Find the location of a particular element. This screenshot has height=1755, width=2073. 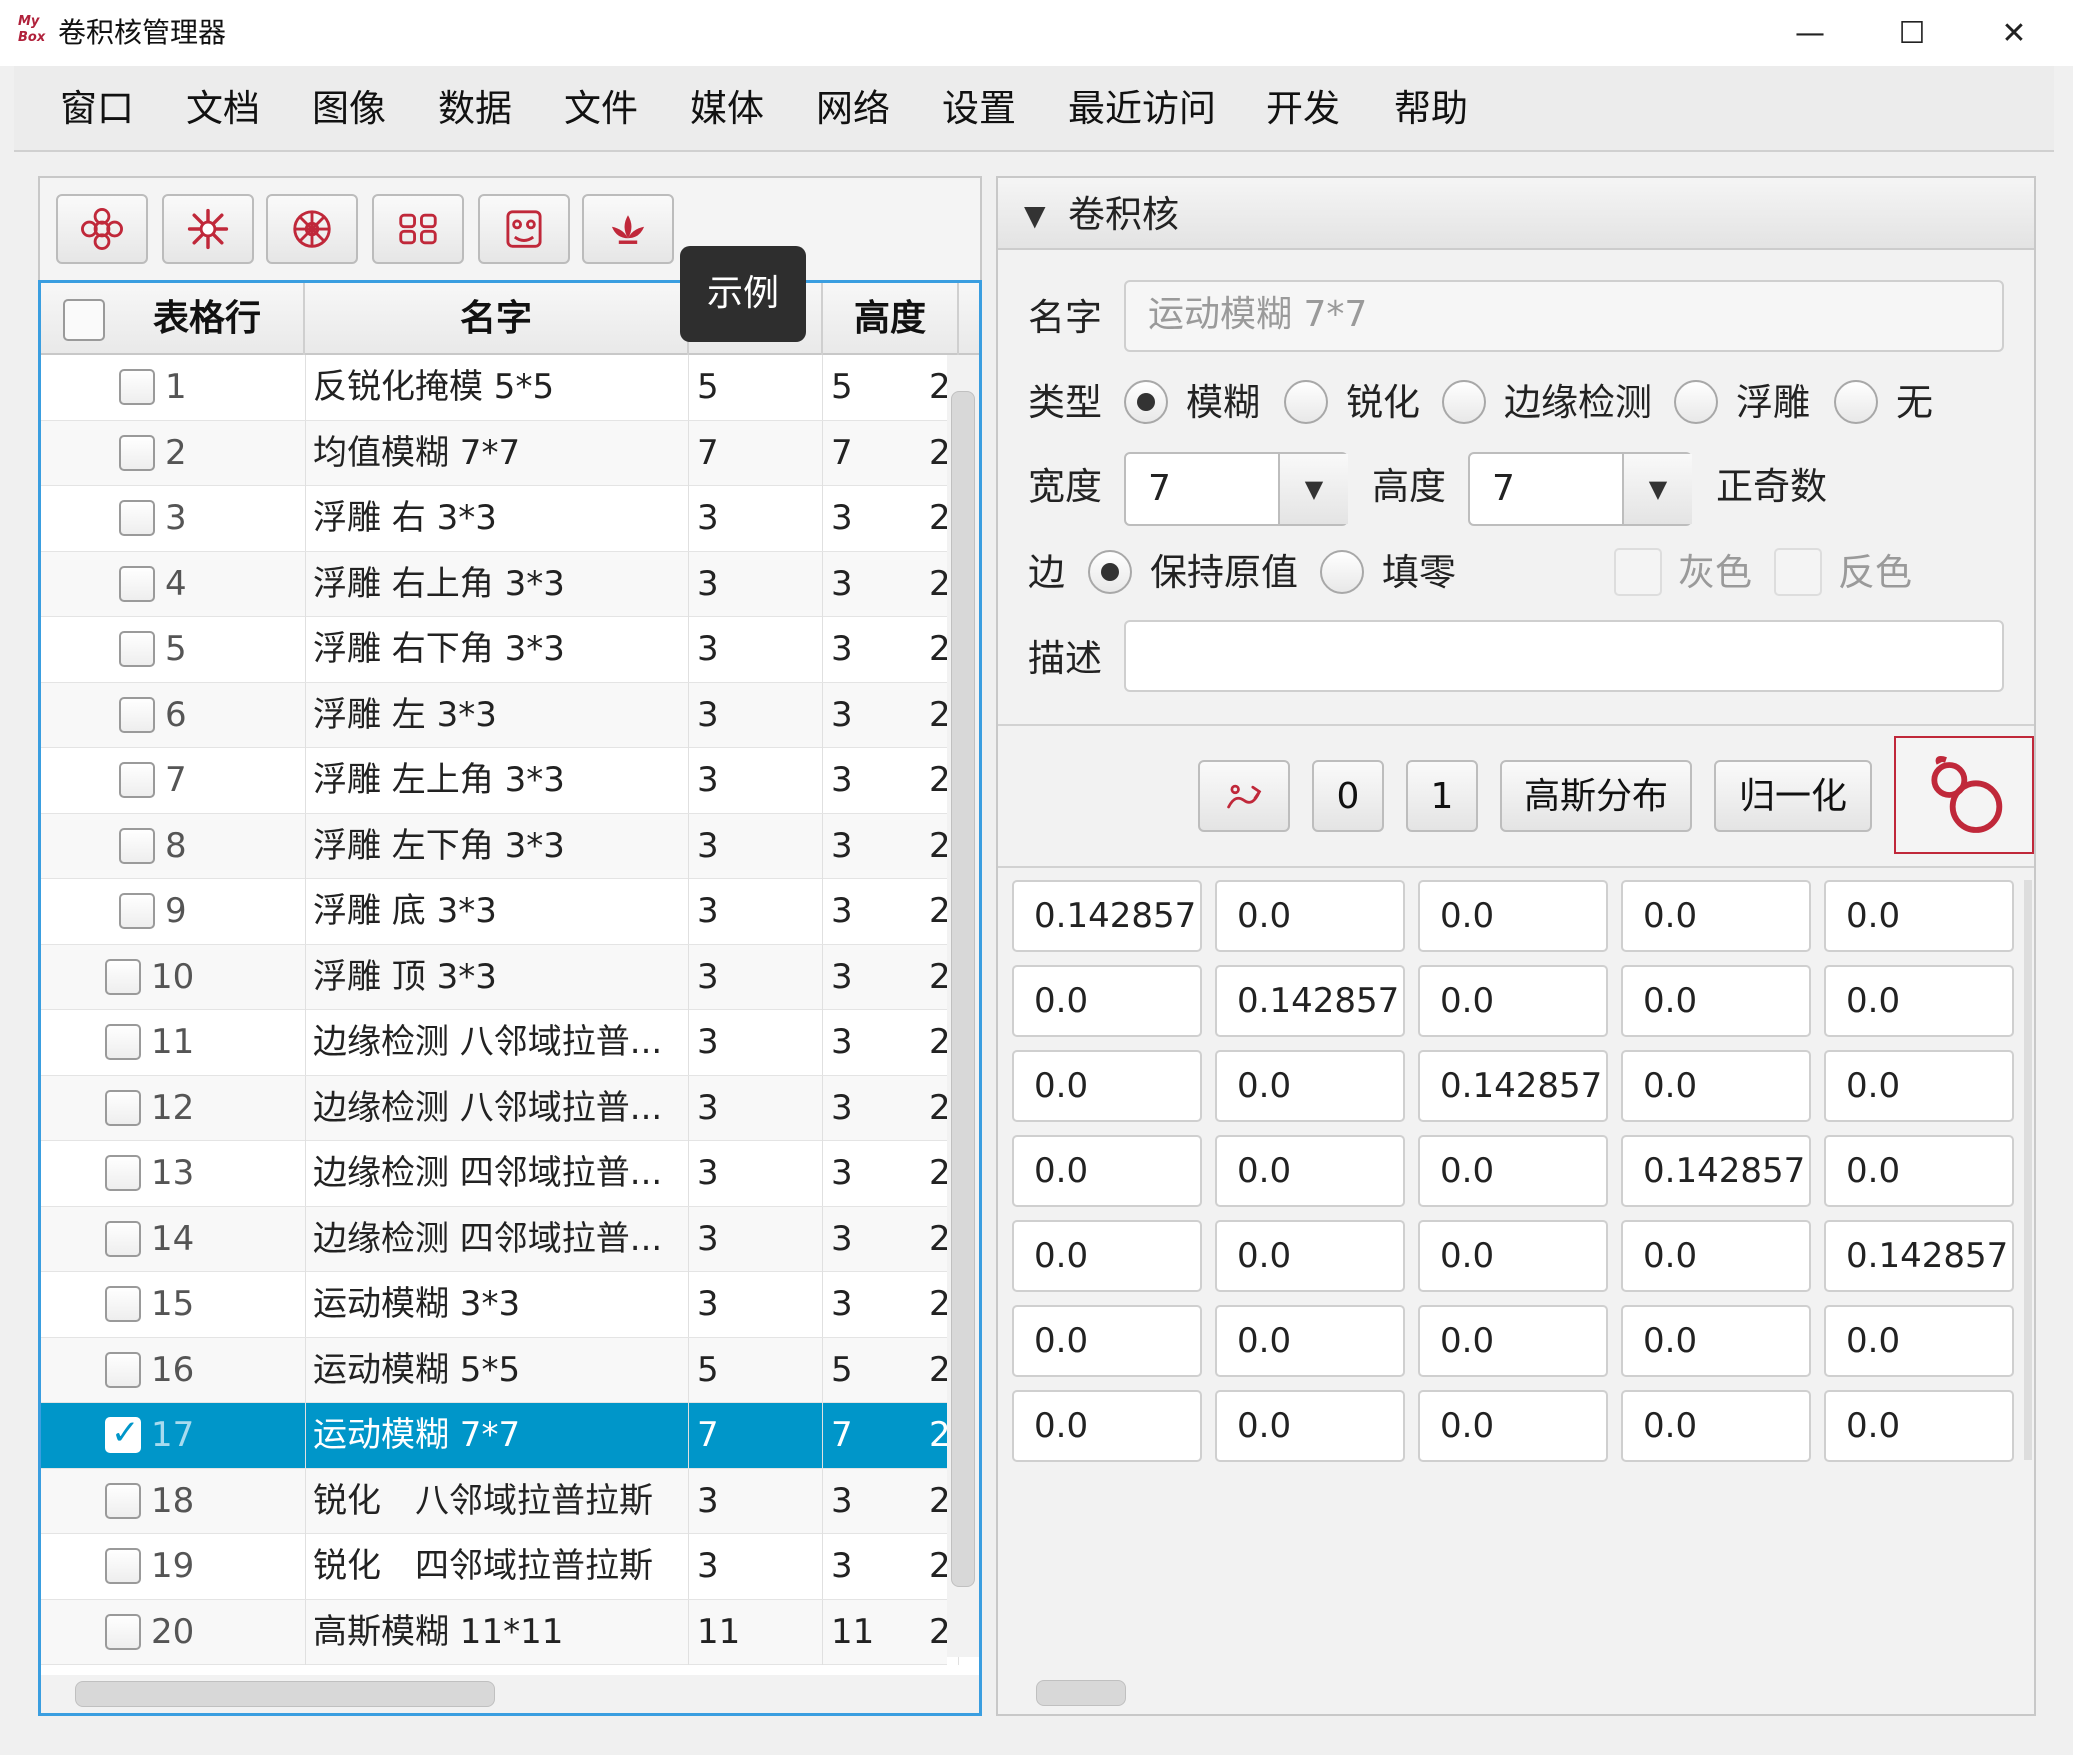

type-edge-label: 边缘检测 is located at coordinates (1578, 403).